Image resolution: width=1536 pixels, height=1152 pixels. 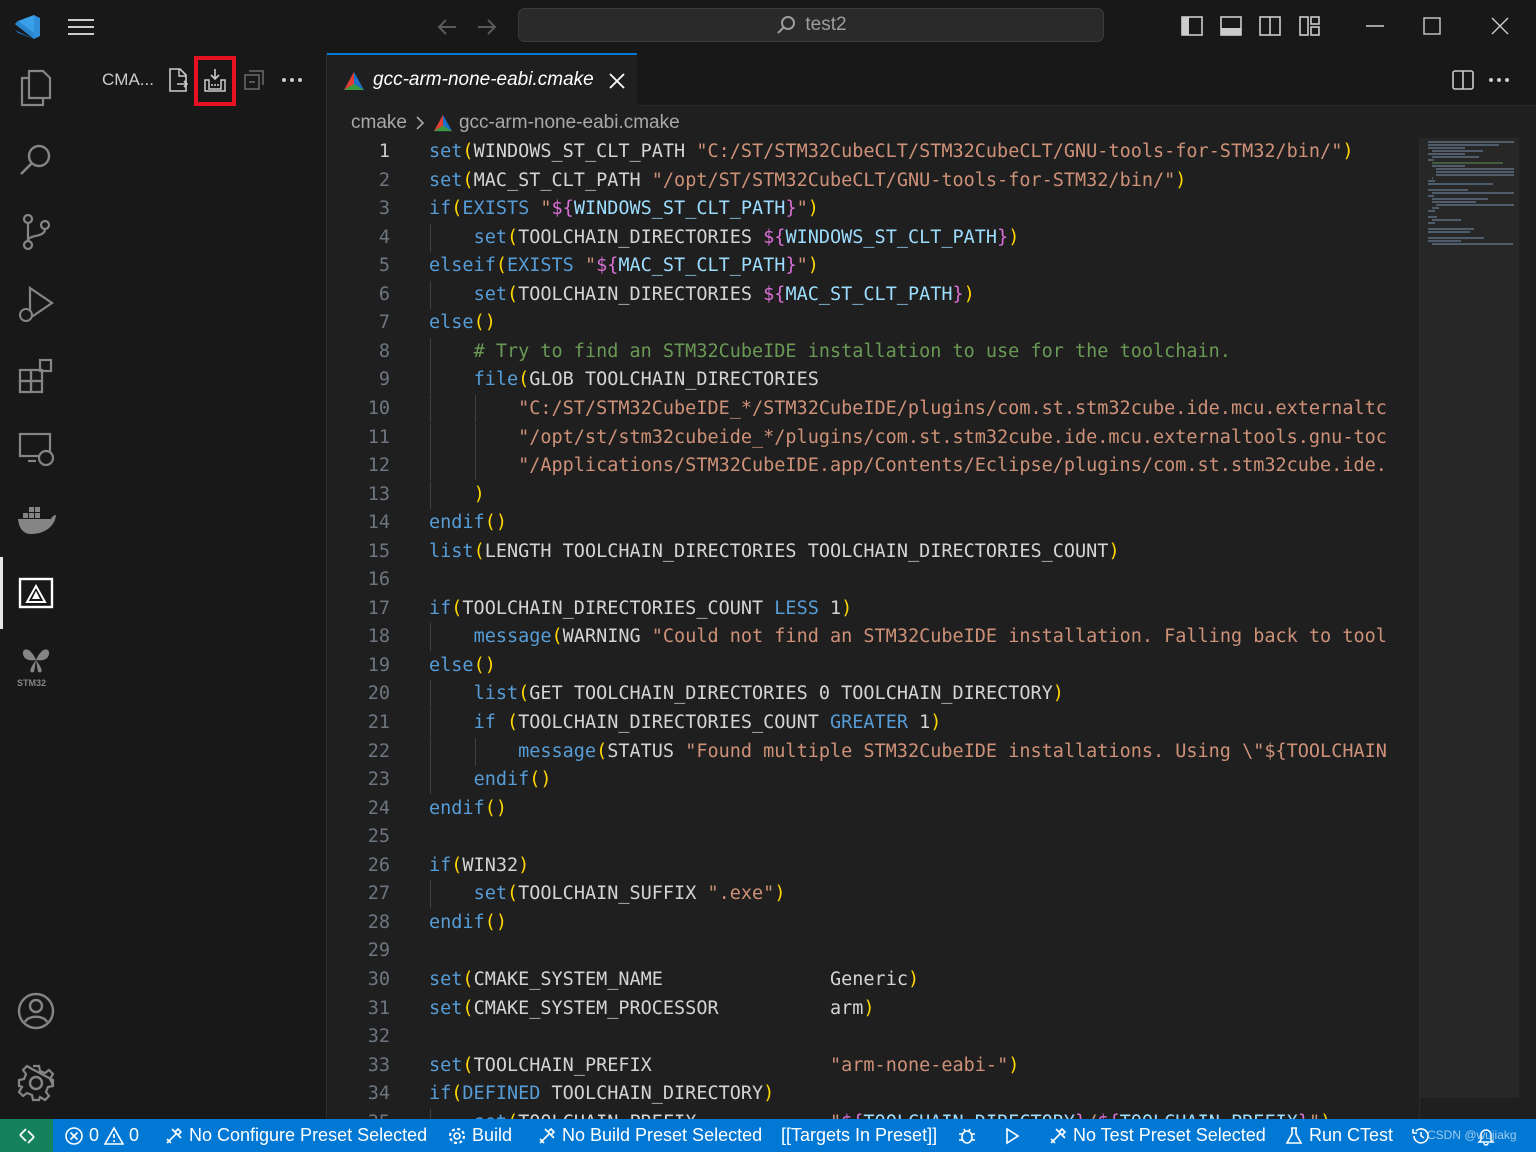 What do you see at coordinates (873, 523) in the screenshot?
I see `code-line: 14 endif()` at bounding box center [873, 523].